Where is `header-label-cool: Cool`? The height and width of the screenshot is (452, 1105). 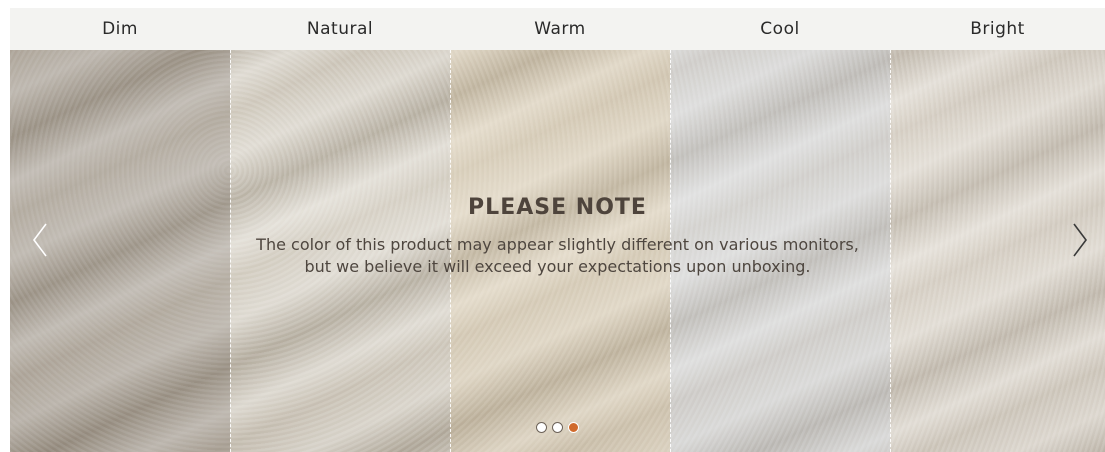
header-label-cool: Cool is located at coordinates (780, 29).